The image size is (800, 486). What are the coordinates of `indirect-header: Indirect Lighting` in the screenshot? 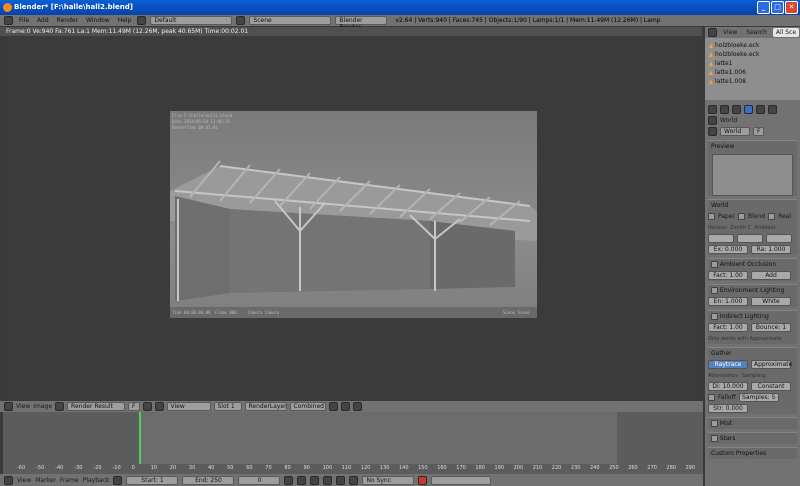 It's located at (752, 316).